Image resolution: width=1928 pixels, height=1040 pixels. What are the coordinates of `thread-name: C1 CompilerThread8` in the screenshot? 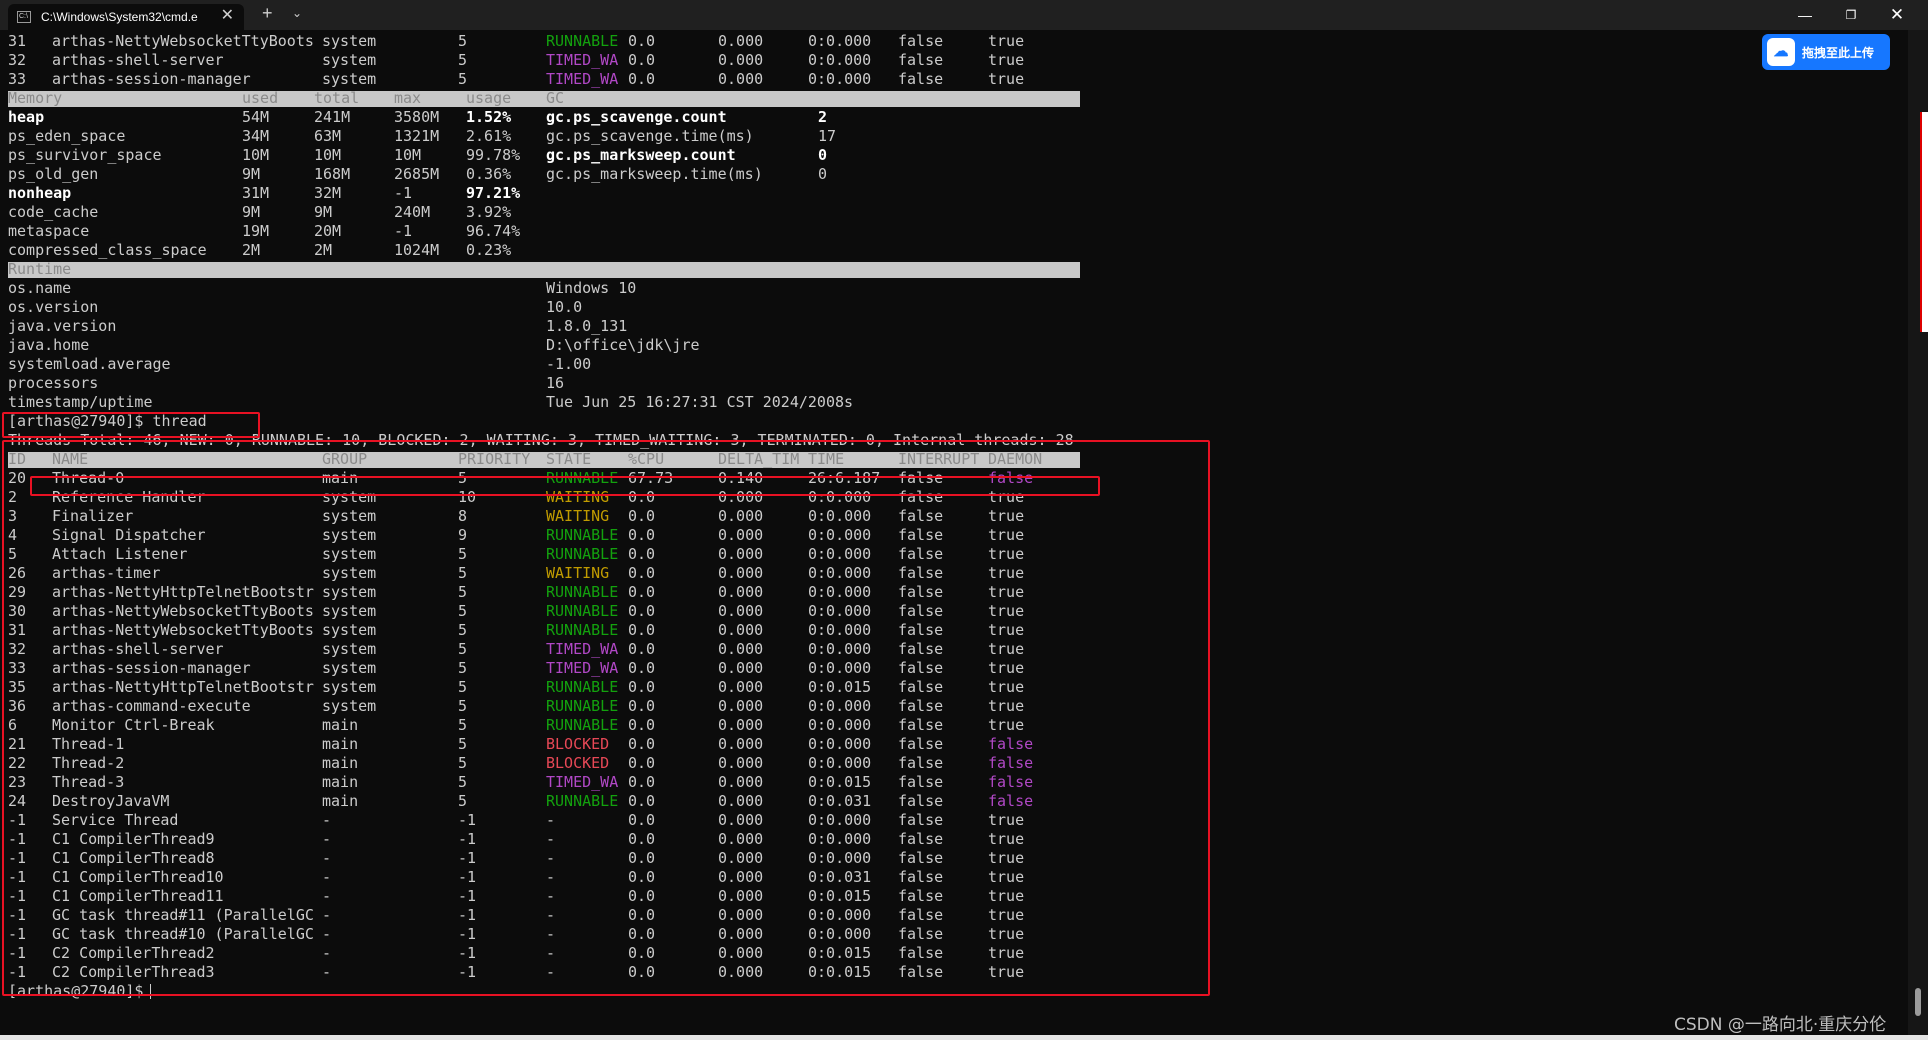 It's located at (133, 858).